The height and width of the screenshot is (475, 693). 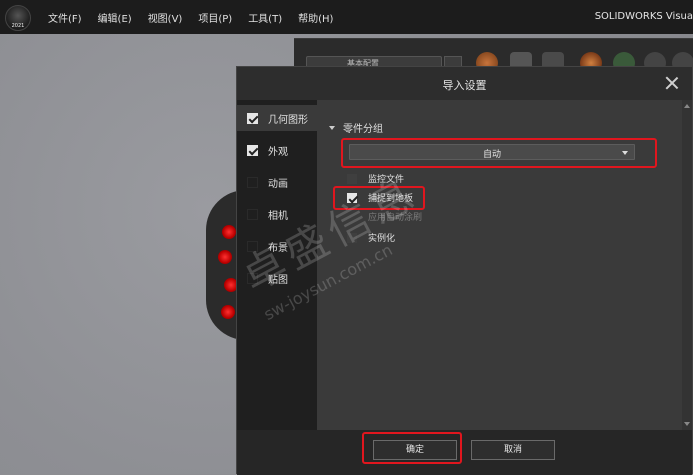 What do you see at coordinates (379, 198) in the screenshot?
I see `highlight-snap-to-floor` at bounding box center [379, 198].